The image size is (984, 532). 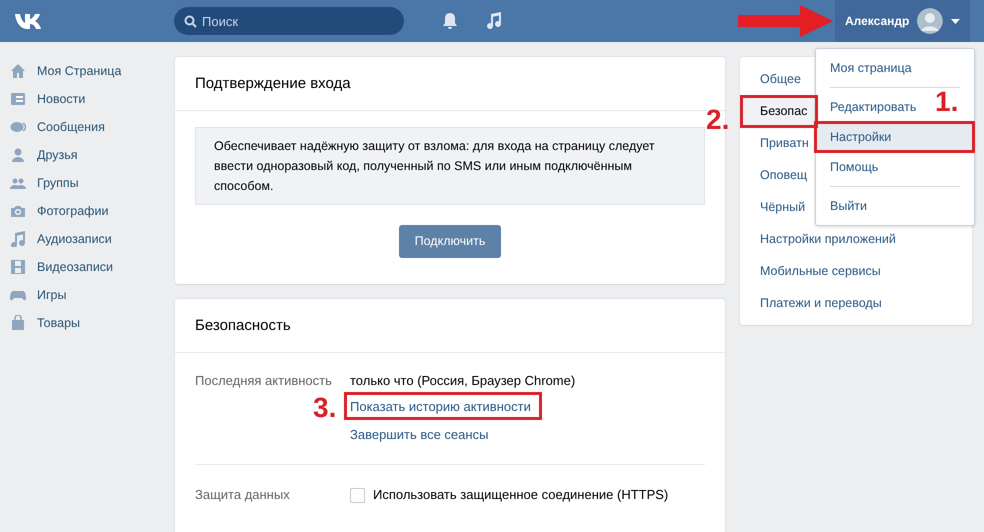 I want to click on settings-menu-item: Мобильные сервисы, so click(x=856, y=271).